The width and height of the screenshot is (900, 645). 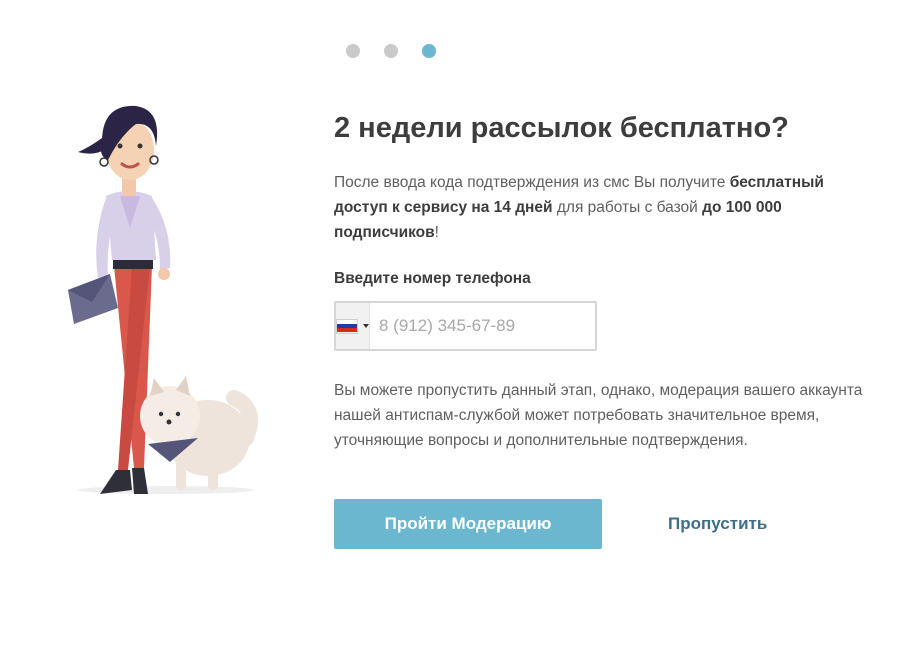 I want to click on step-dot-3-active, so click(x=429, y=51).